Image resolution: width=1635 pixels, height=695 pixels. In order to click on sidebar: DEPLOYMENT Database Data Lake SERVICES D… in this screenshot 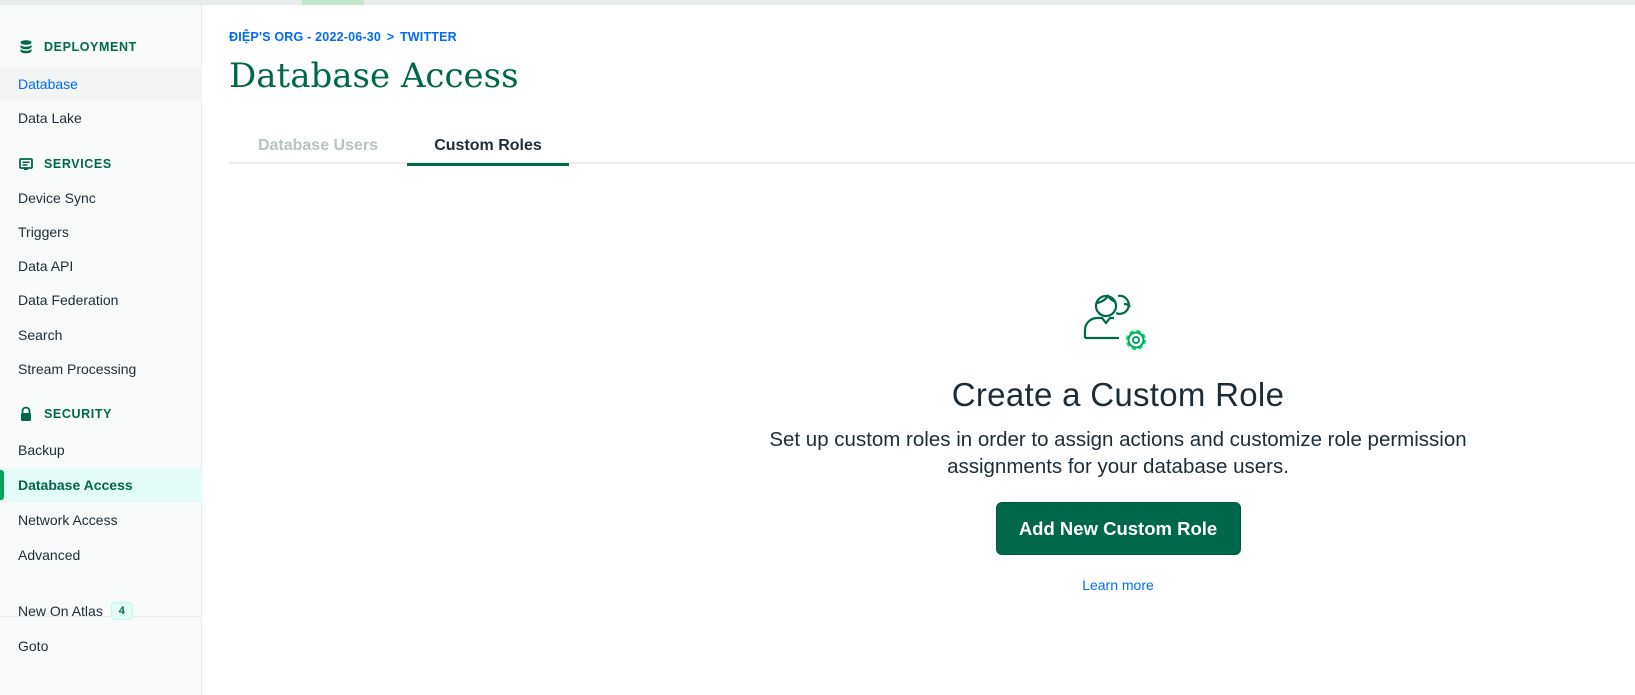, I will do `click(101, 350)`.